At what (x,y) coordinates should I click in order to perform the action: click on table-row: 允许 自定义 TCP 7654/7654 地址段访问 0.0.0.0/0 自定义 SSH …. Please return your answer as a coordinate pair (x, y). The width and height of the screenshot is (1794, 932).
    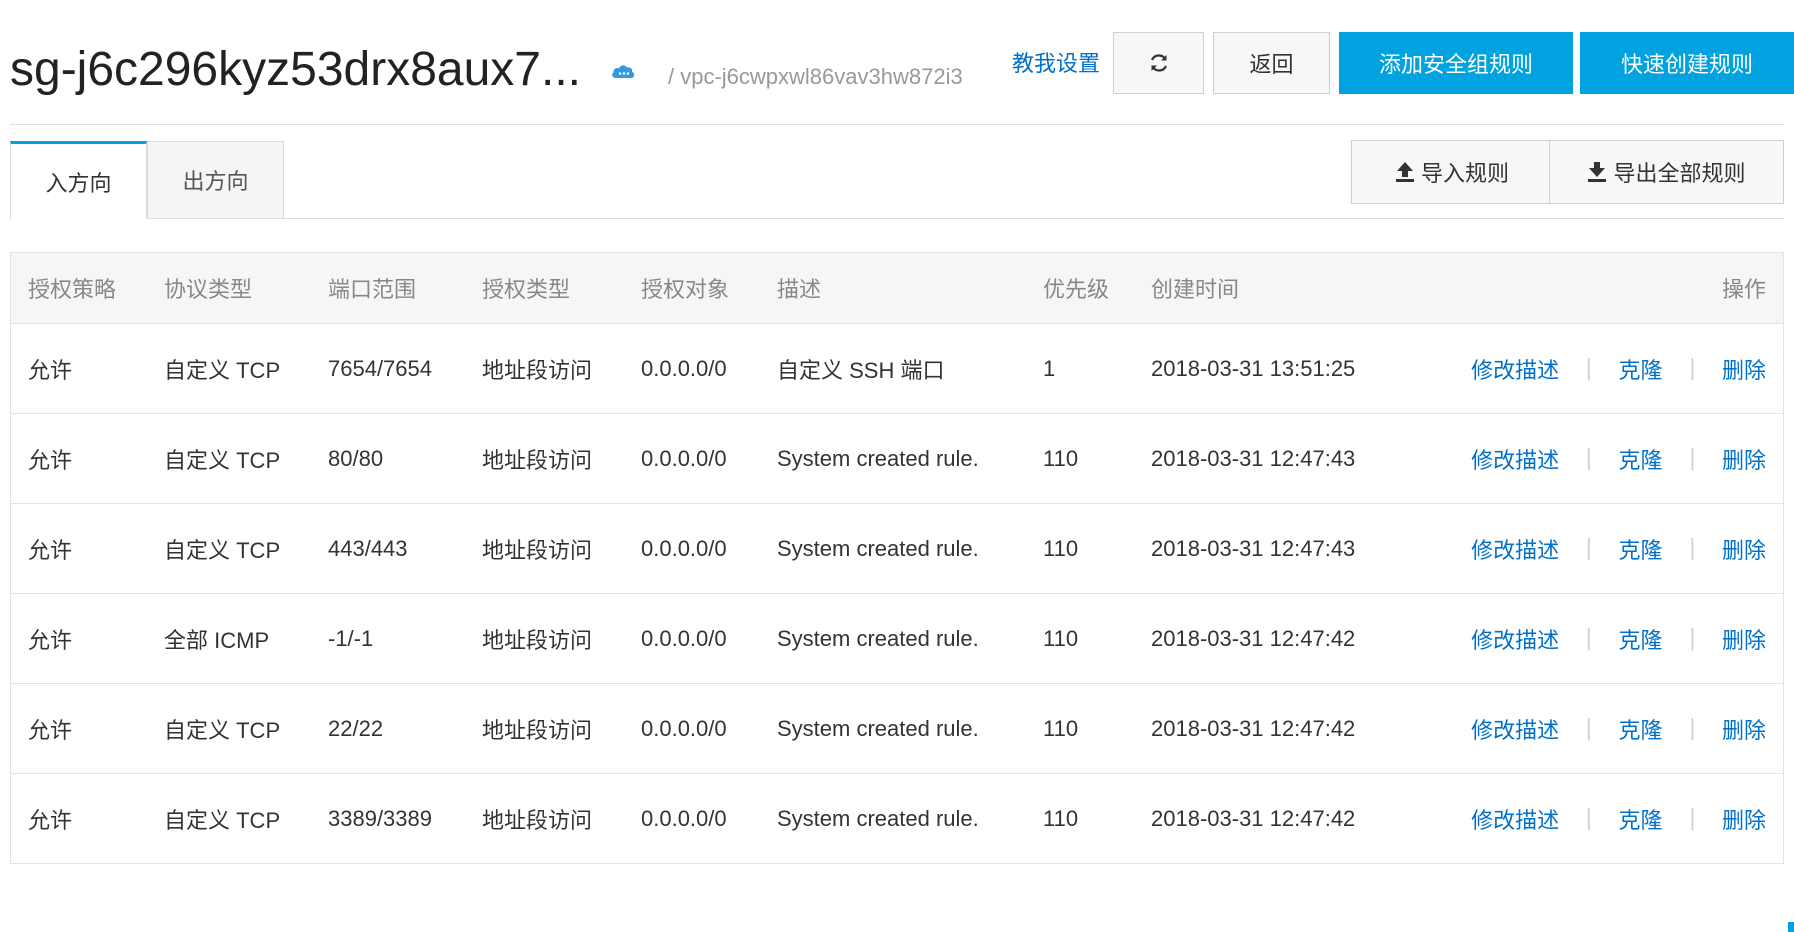
    Looking at the image, I should click on (897, 369).